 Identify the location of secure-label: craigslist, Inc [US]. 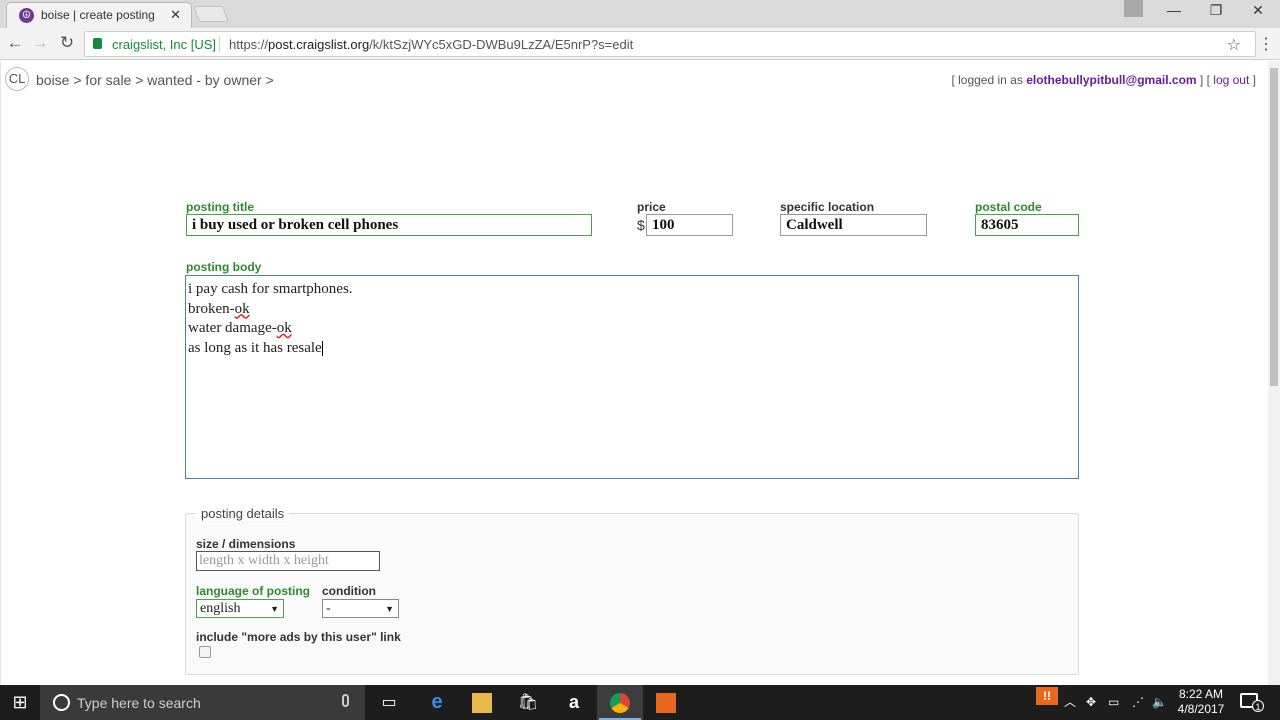
(164, 44).